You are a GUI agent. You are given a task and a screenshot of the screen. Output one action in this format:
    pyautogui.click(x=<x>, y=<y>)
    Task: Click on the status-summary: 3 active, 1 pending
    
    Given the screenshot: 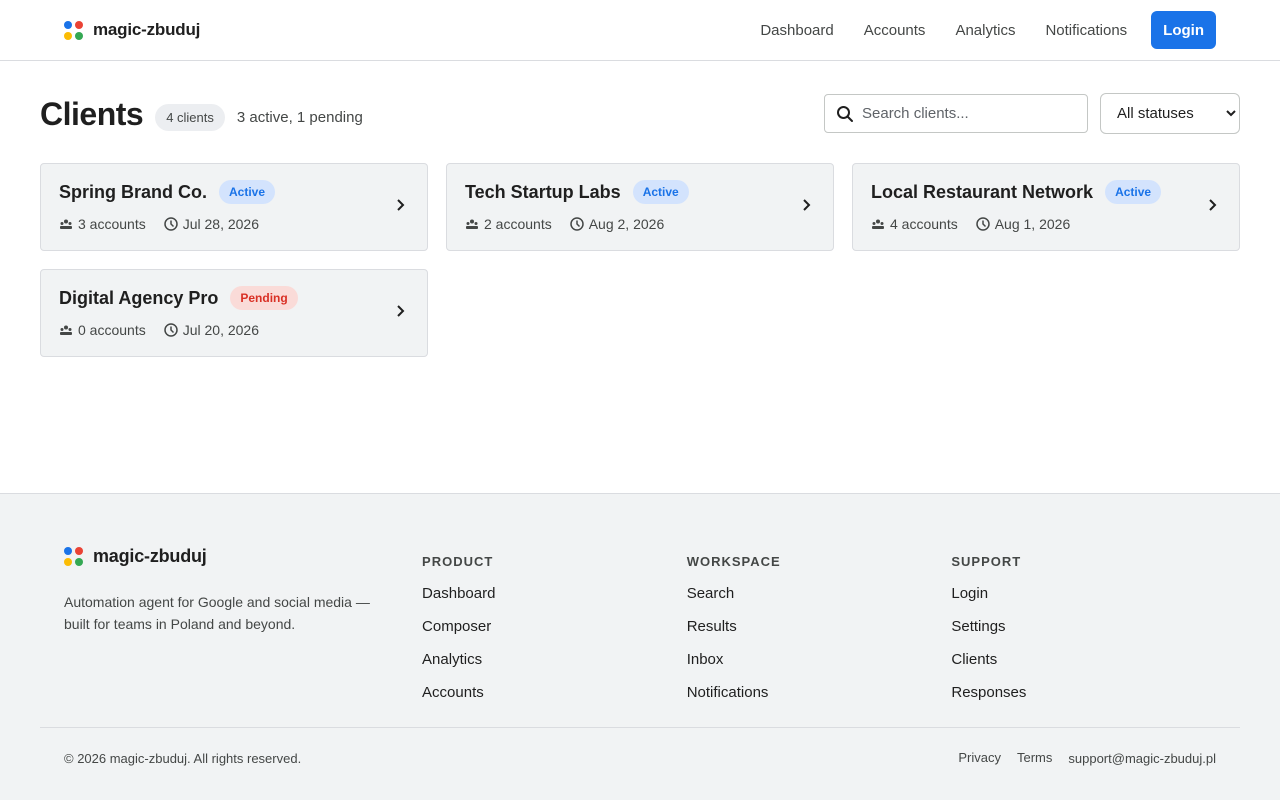 What is the action you would take?
    pyautogui.click(x=299, y=117)
    